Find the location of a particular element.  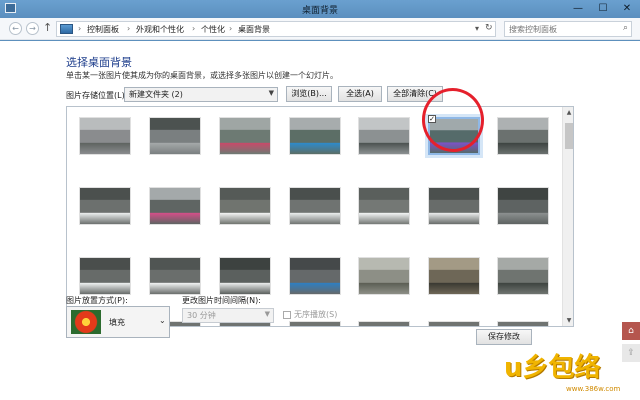

site-watermark: u乡包络 www.386w.com is located at coordinates (554, 369).